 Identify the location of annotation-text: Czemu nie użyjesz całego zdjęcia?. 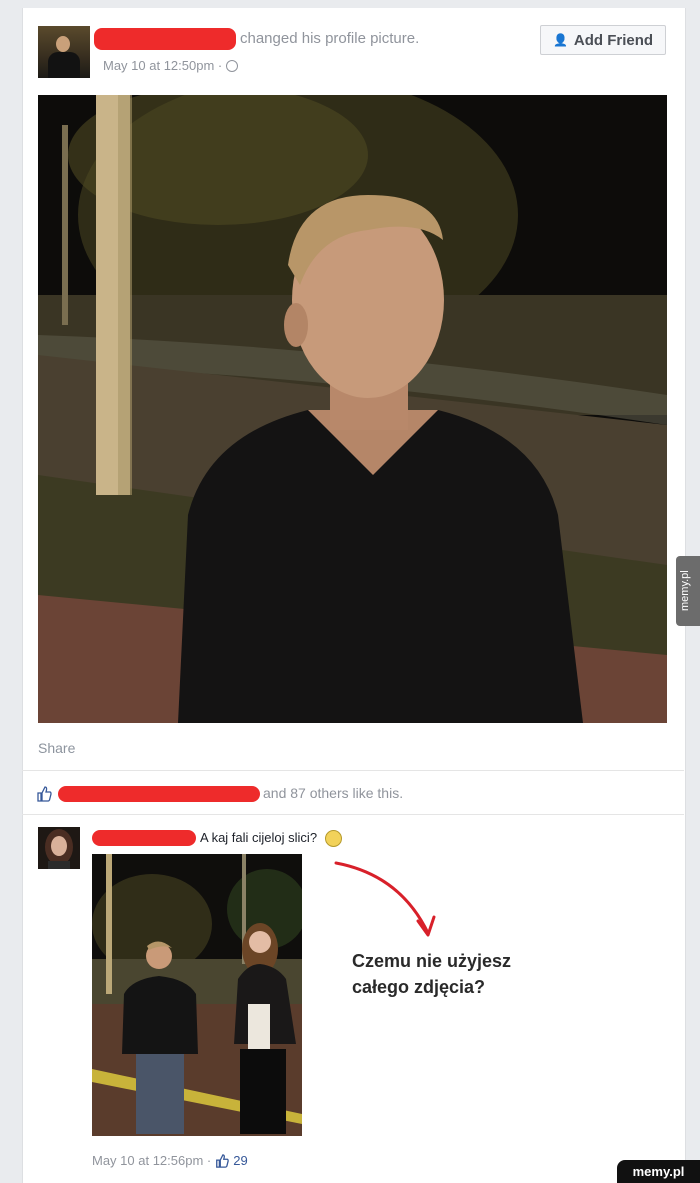
(431, 974).